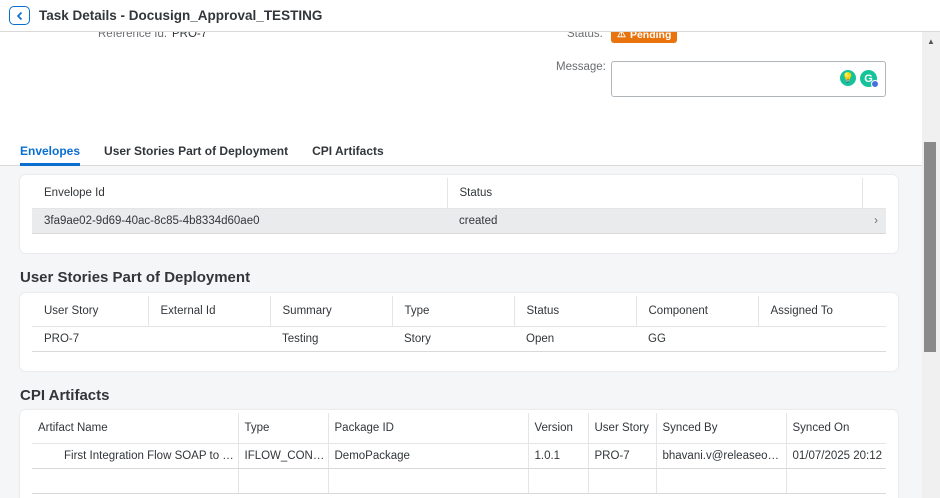 The width and height of the screenshot is (940, 498). Describe the element at coordinates (240, 193) in the screenshot. I see `column-header-envelope-id: Envelope Id` at that location.